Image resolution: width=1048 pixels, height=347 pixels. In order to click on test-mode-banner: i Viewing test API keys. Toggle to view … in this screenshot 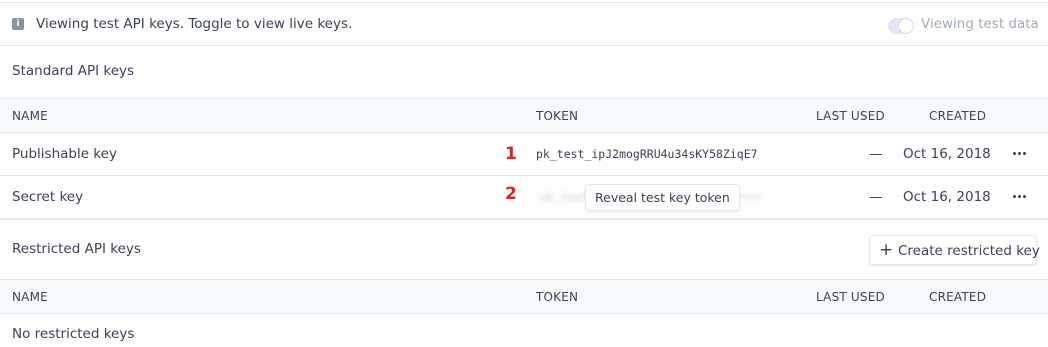, I will do `click(524, 24)`.